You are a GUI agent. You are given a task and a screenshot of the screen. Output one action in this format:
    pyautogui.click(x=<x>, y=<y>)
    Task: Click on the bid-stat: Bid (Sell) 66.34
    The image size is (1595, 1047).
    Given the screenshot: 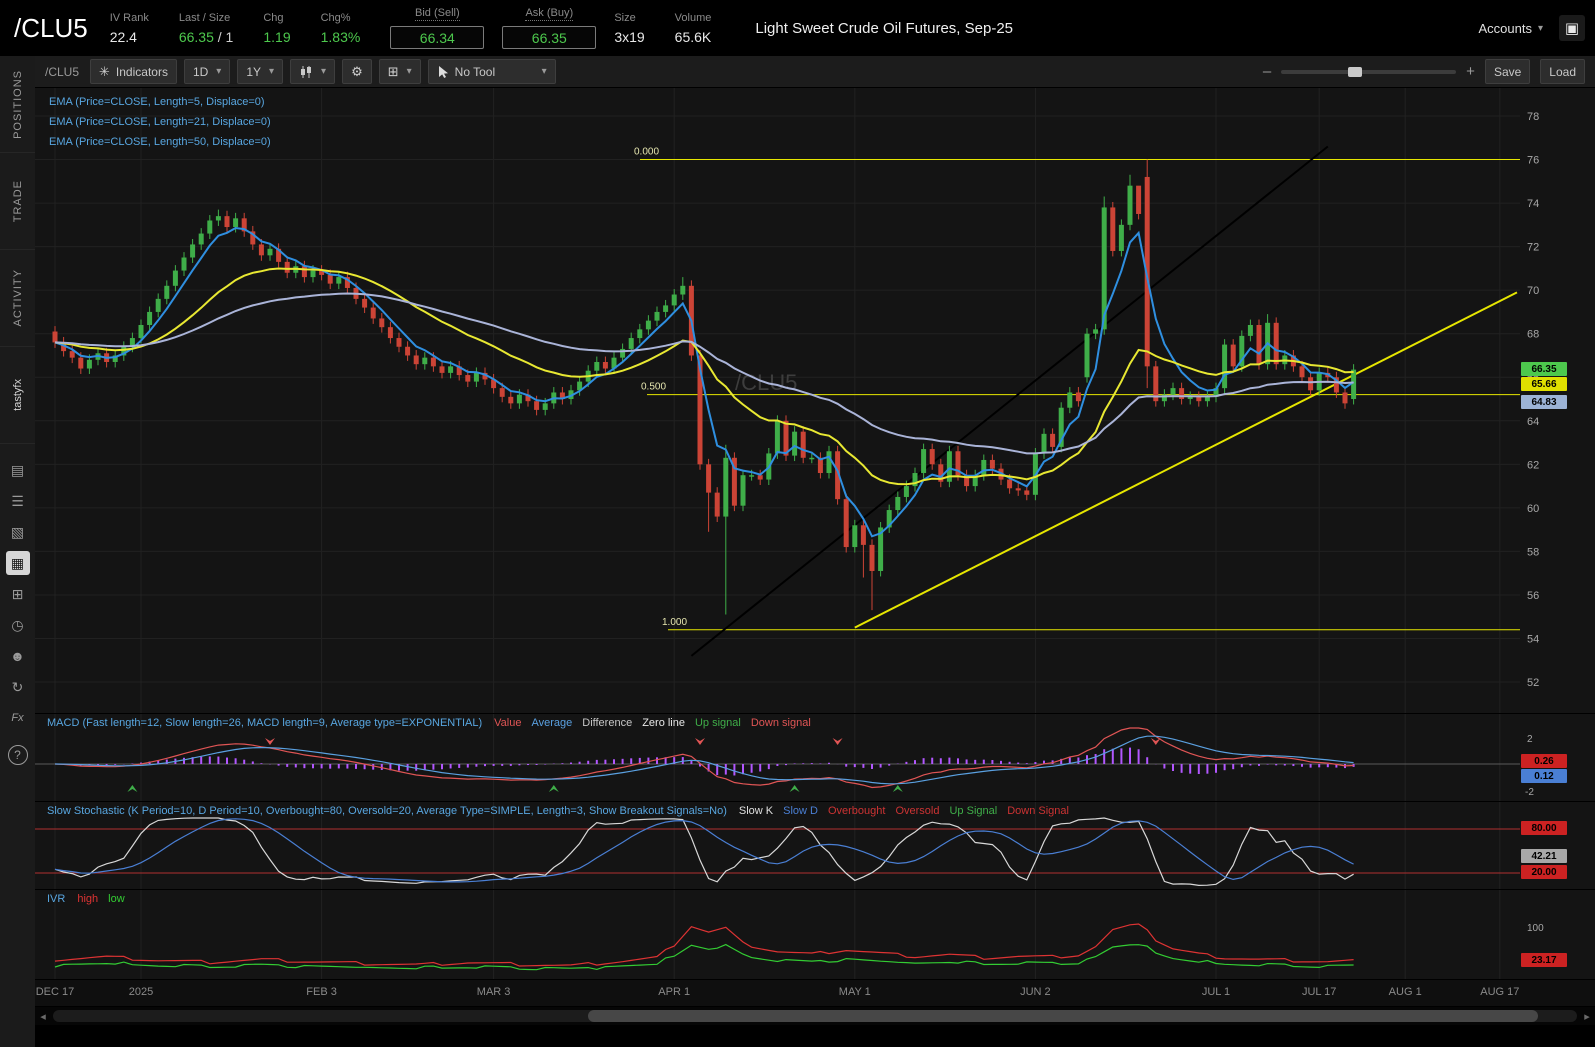 What is the action you would take?
    pyautogui.click(x=437, y=28)
    